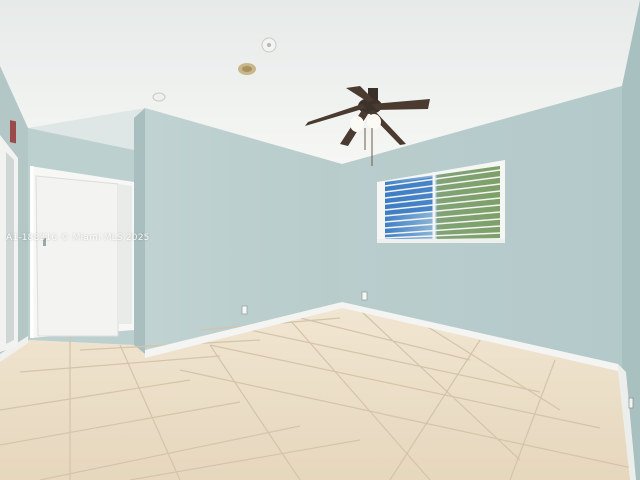 This screenshot has height=480, width=640. What do you see at coordinates (82, 252) in the screenshot?
I see `closet-door-icon` at bounding box center [82, 252].